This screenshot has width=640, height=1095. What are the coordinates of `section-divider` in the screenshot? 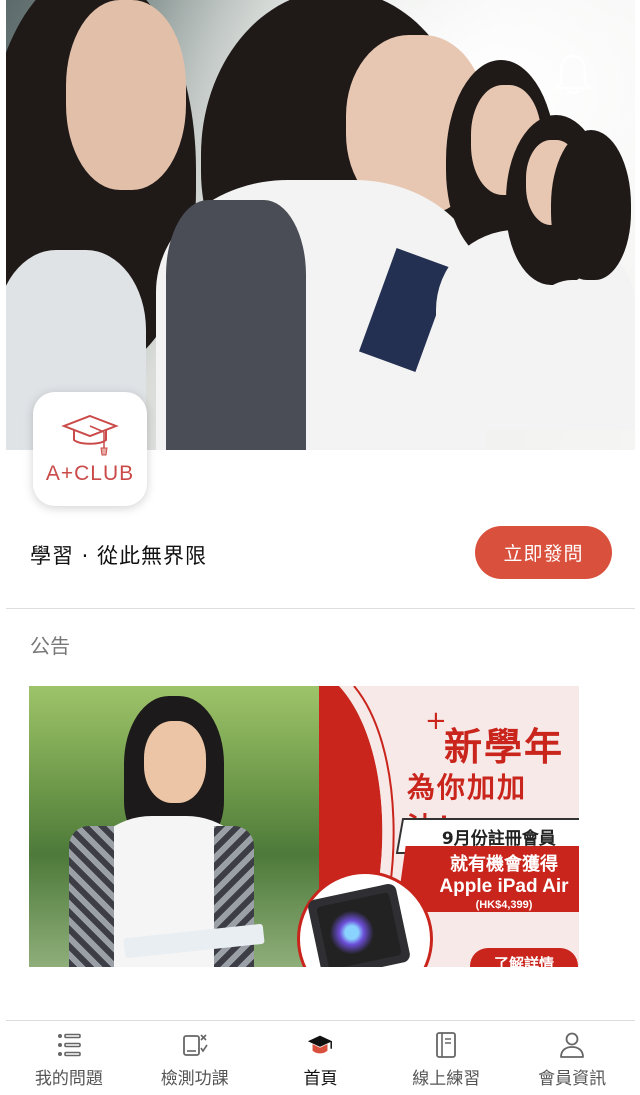 It's located at (320, 608).